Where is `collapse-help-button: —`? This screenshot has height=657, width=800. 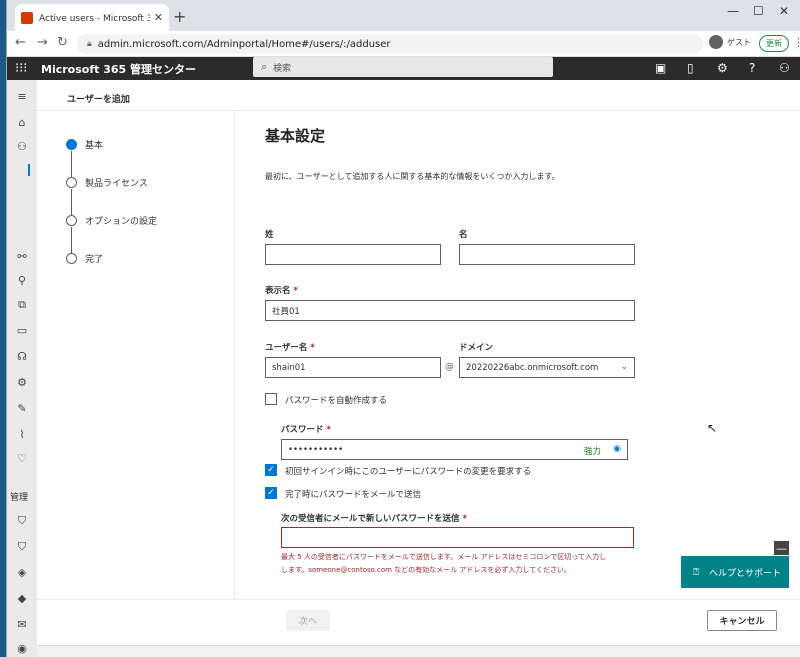
collapse-help-button: — is located at coordinates (781, 548).